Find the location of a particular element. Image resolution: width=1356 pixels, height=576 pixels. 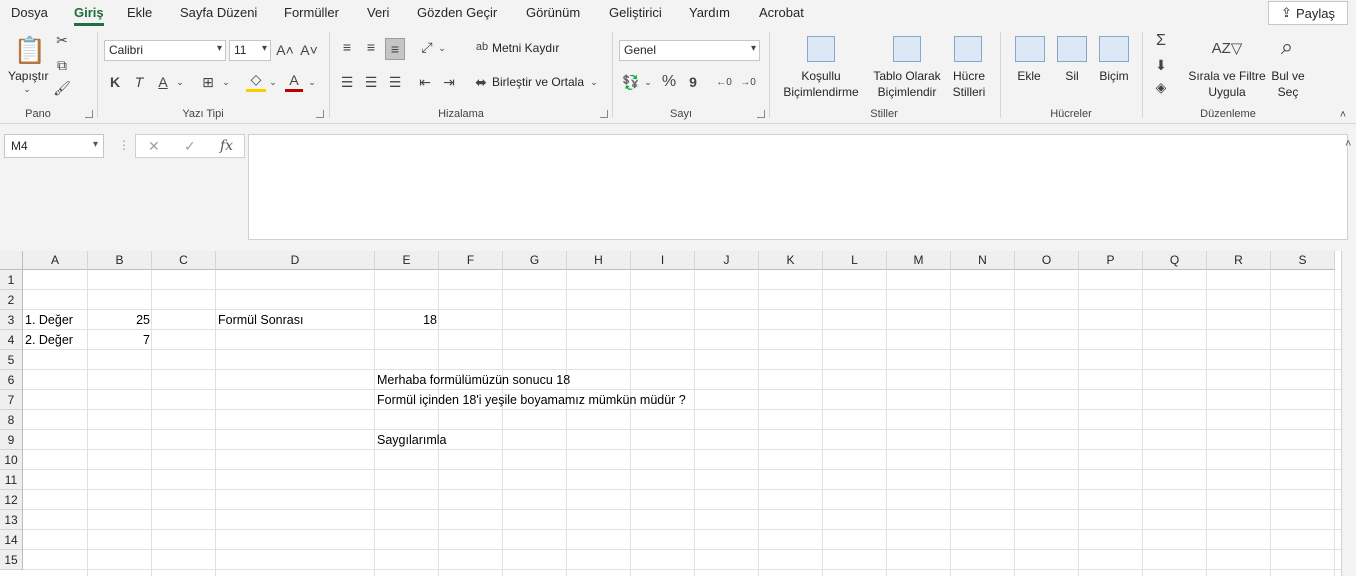

vertical-scrollbar is located at coordinates (1348, 413).